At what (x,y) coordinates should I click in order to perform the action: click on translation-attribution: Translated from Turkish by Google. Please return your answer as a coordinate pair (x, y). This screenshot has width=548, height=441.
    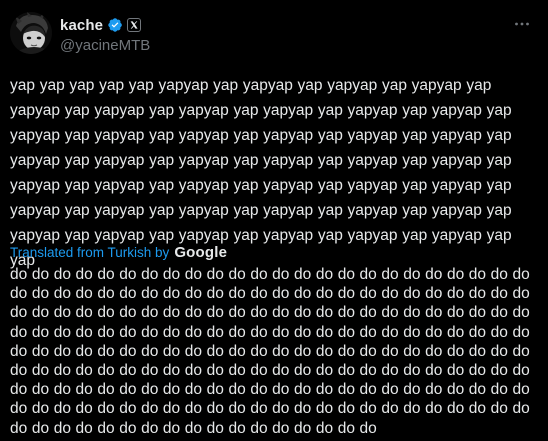
    Looking at the image, I should click on (118, 252).